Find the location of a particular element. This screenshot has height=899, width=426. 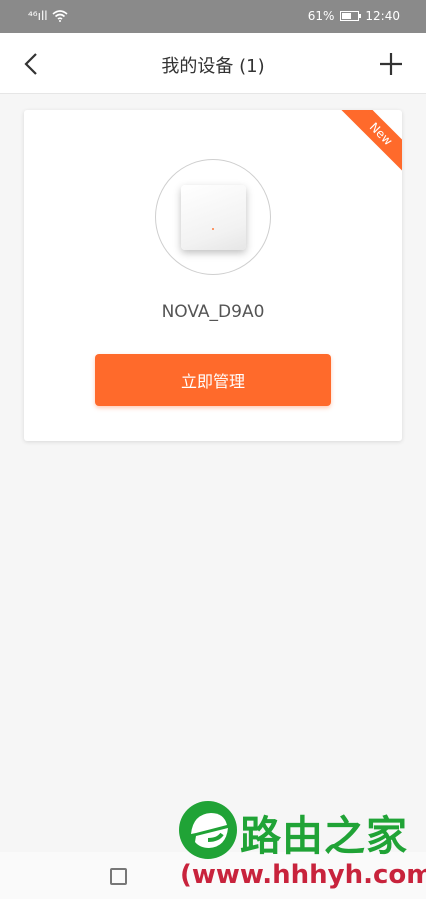

battery-level is located at coordinates (347, 16).